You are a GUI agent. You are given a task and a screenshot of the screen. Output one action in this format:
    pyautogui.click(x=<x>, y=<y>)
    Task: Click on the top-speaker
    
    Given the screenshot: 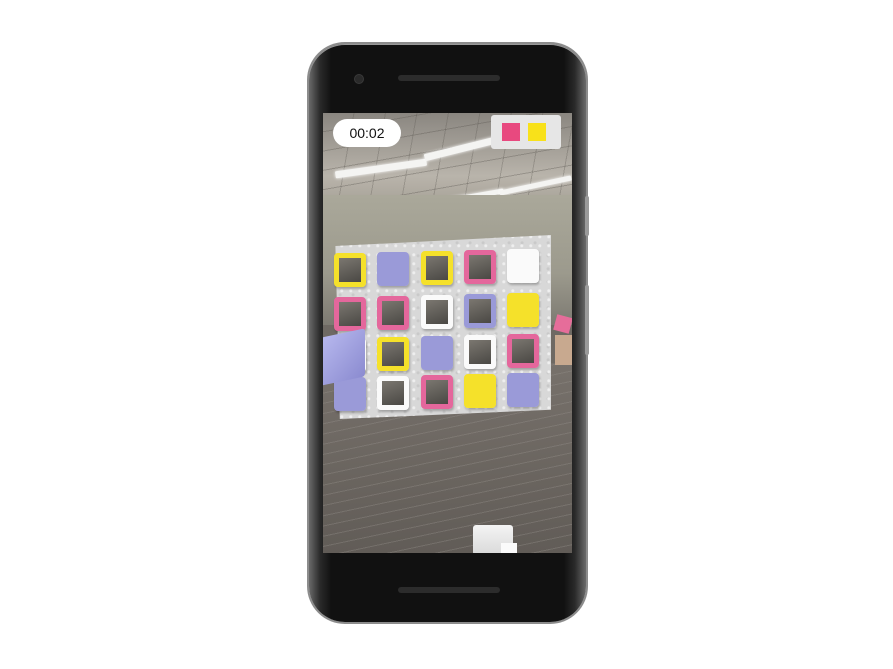 What is the action you would take?
    pyautogui.click(x=449, y=78)
    